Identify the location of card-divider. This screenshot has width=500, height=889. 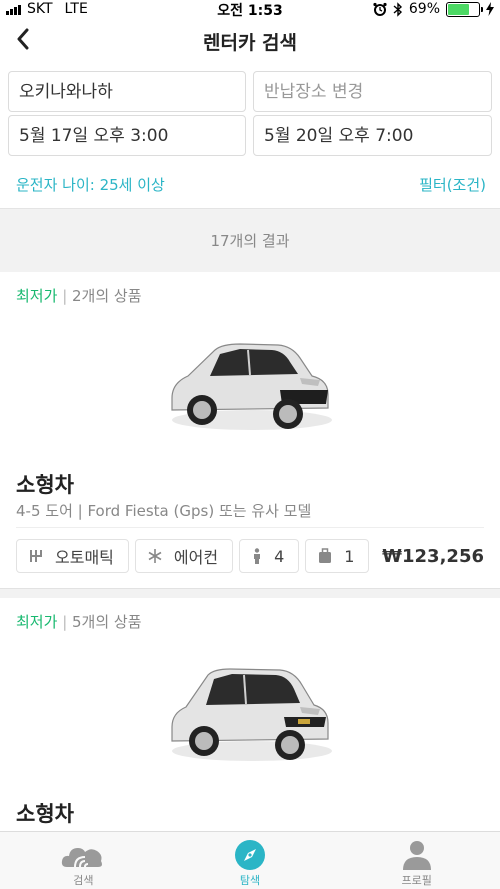
(250, 527).